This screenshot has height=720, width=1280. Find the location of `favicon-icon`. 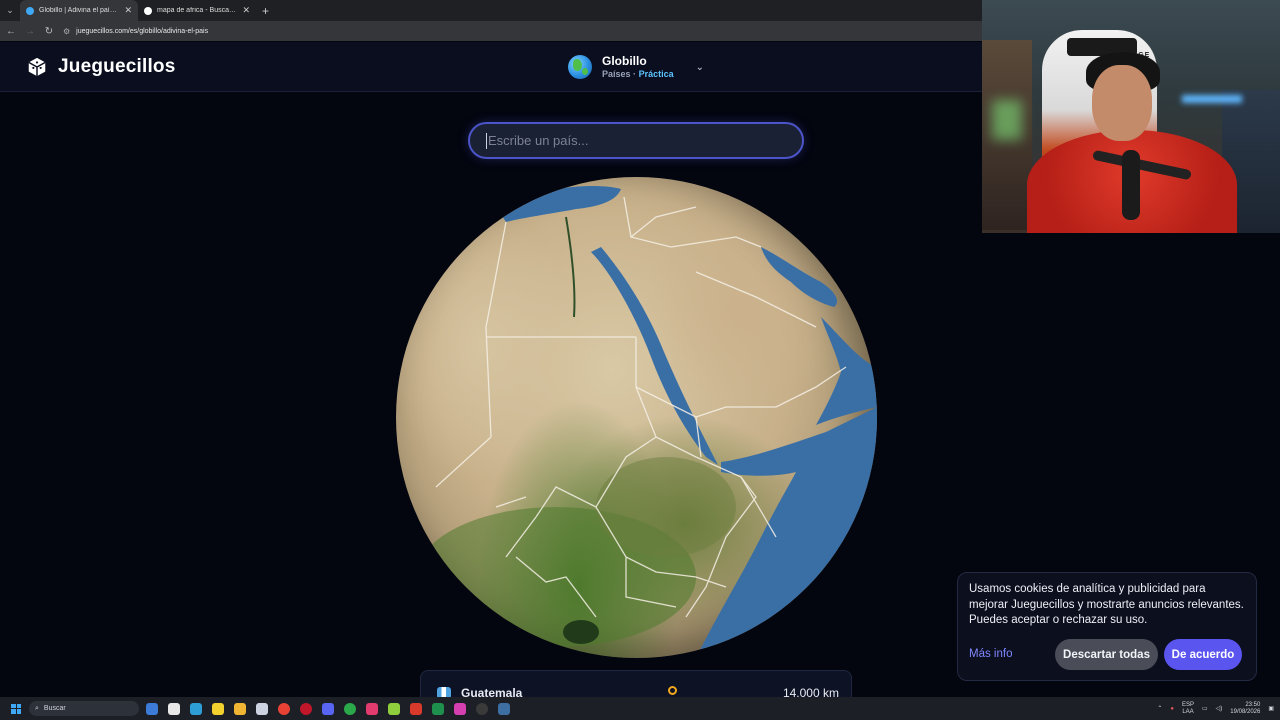

favicon-icon is located at coordinates (30, 10).